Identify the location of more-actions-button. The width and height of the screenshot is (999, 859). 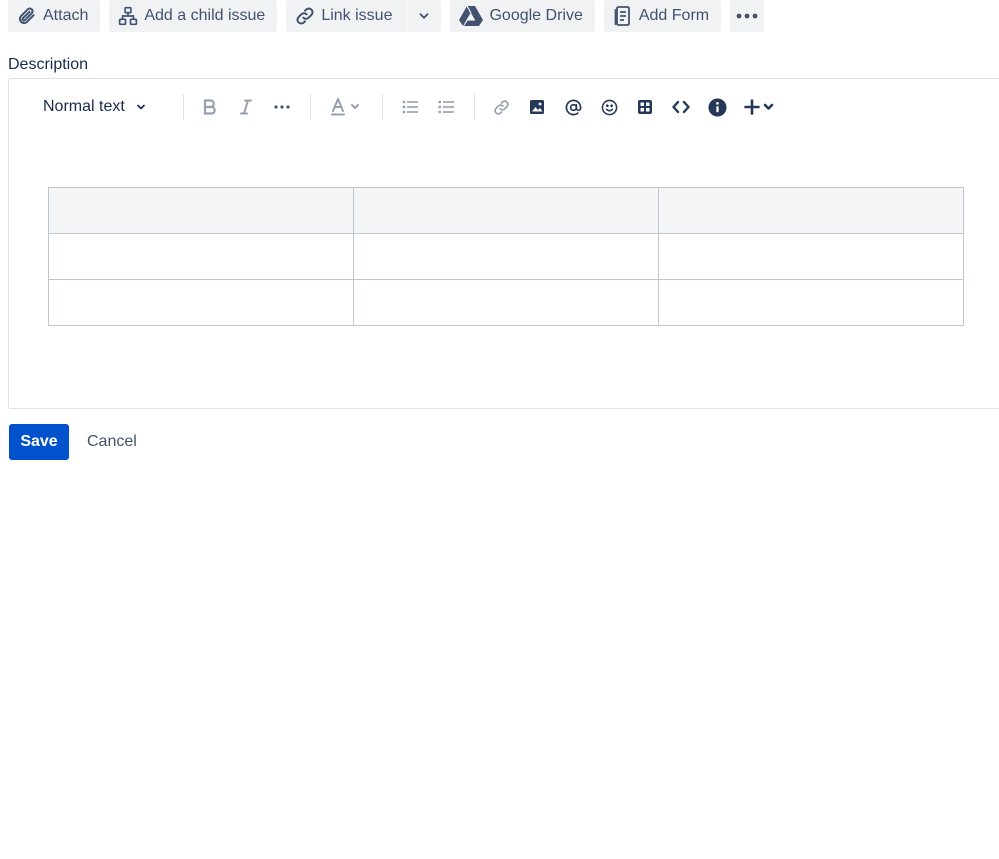
(747, 16).